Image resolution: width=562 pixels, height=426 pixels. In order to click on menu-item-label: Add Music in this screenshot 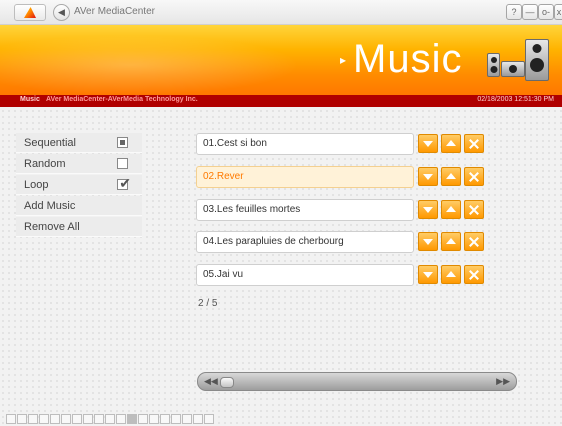, I will do `click(50, 206)`.